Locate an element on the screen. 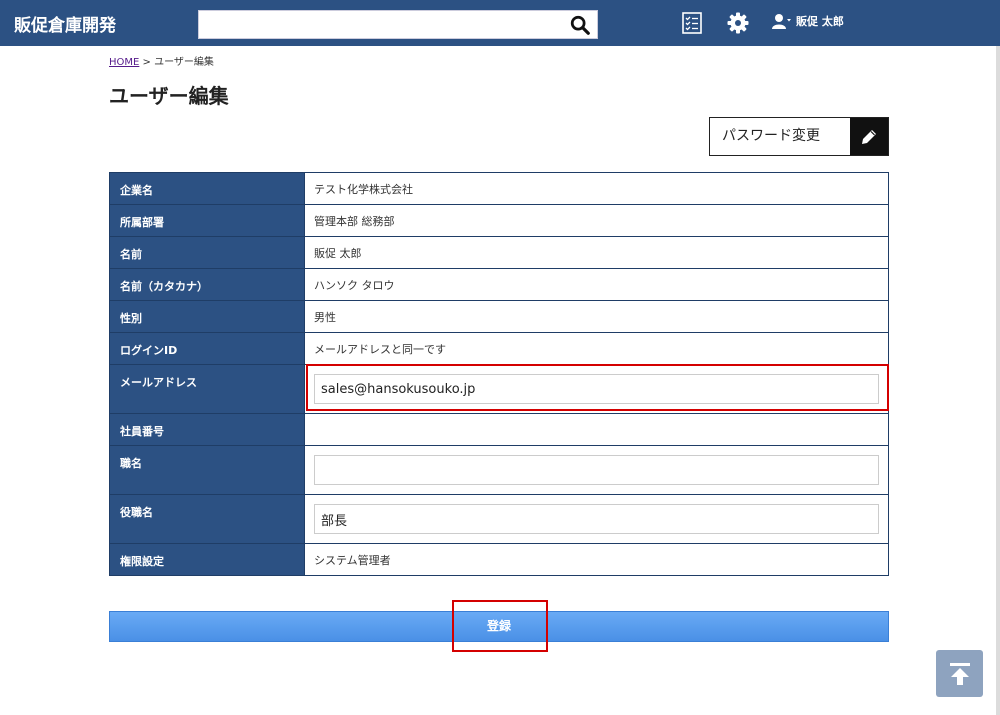 Image resolution: width=1000 pixels, height=715 pixels. search-box is located at coordinates (398, 24).